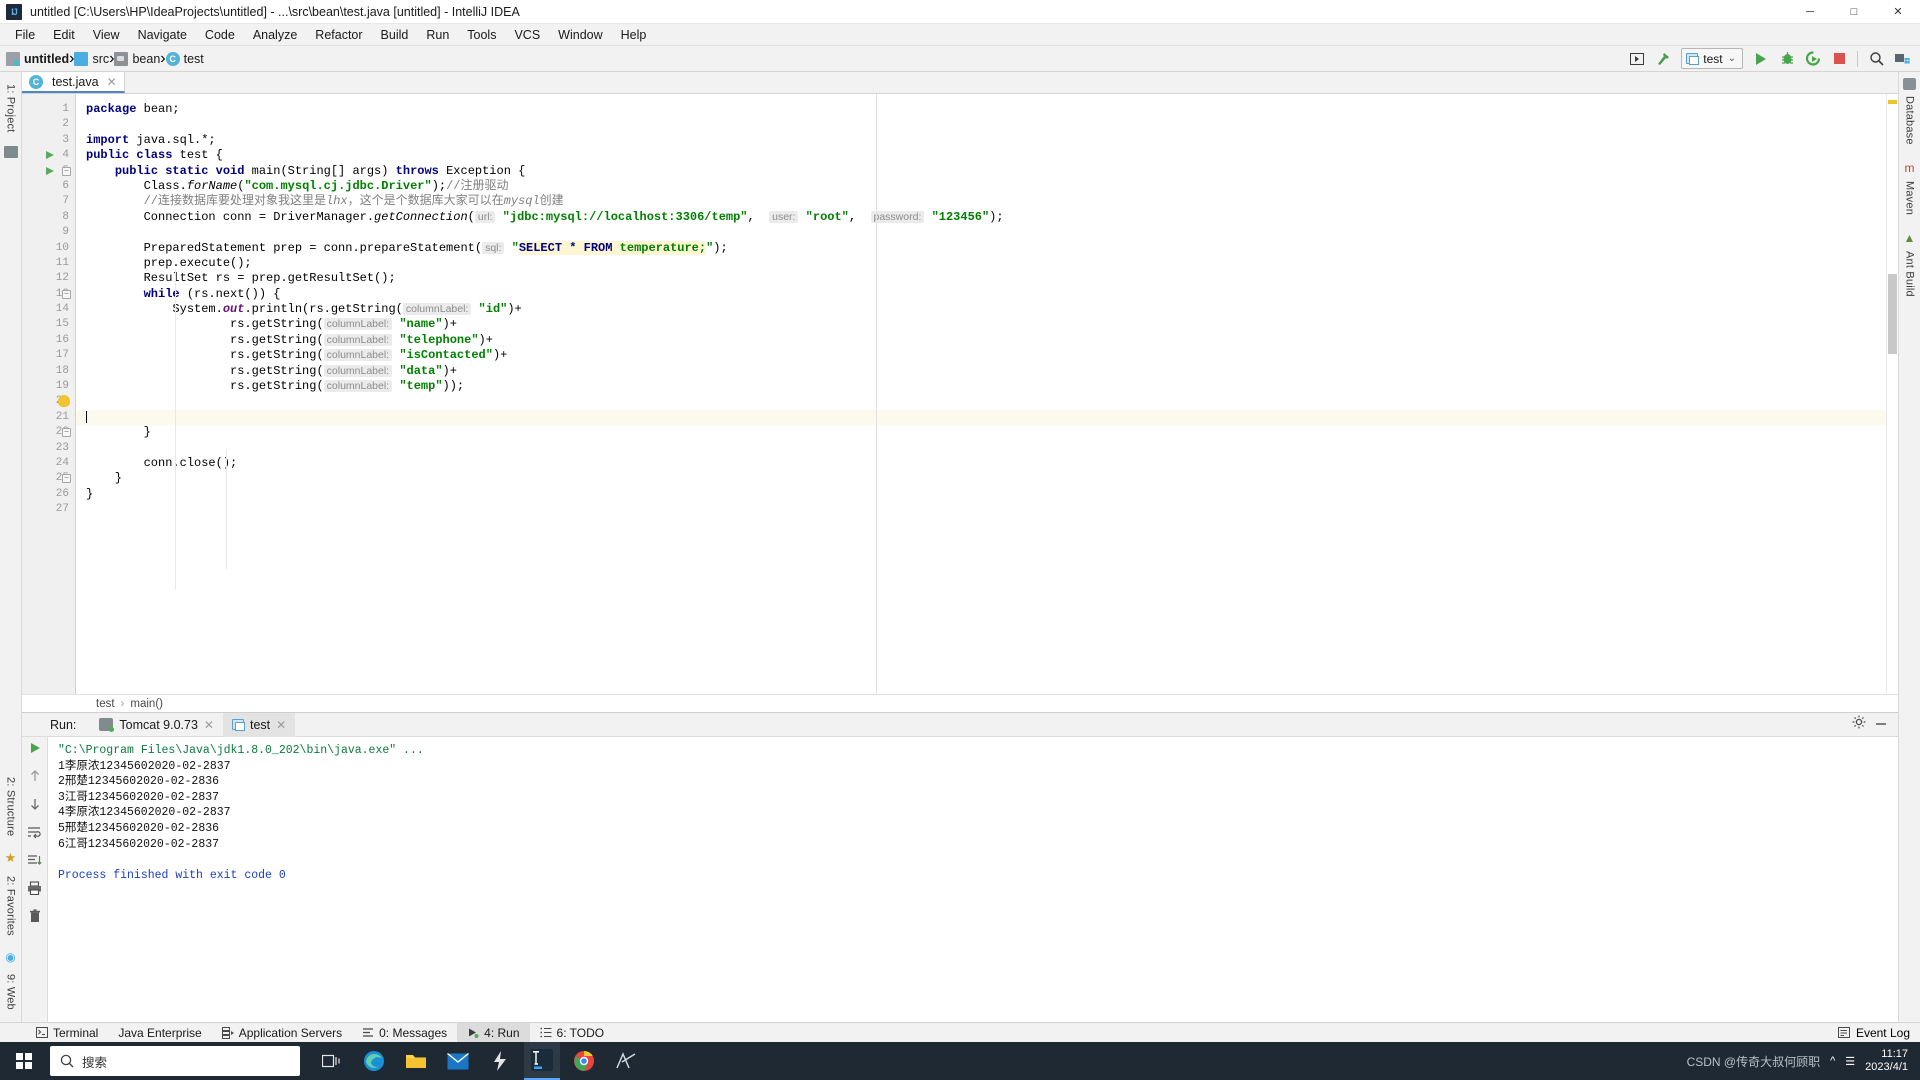 Image resolution: width=1920 pixels, height=1080 pixels. Describe the element at coordinates (95, 1062) in the screenshot. I see `taskbar-search-placeholder: 搜索` at that location.